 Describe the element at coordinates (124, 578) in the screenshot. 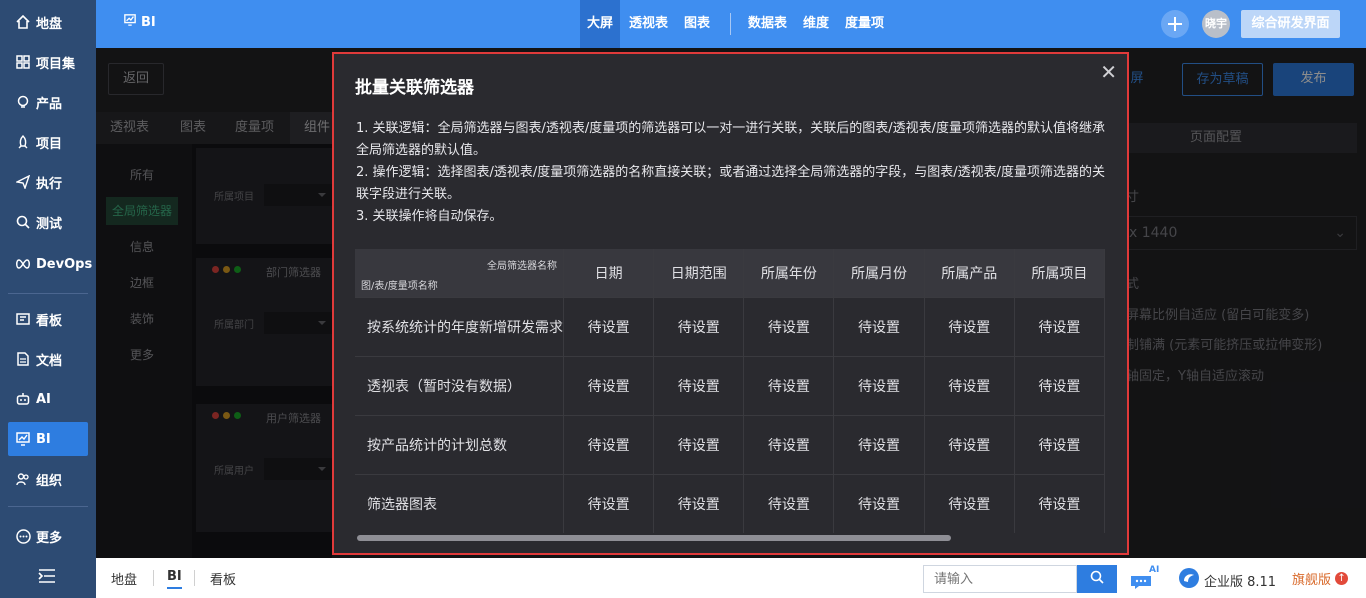

I see `footer-tab-dashboard: 地盘` at that location.